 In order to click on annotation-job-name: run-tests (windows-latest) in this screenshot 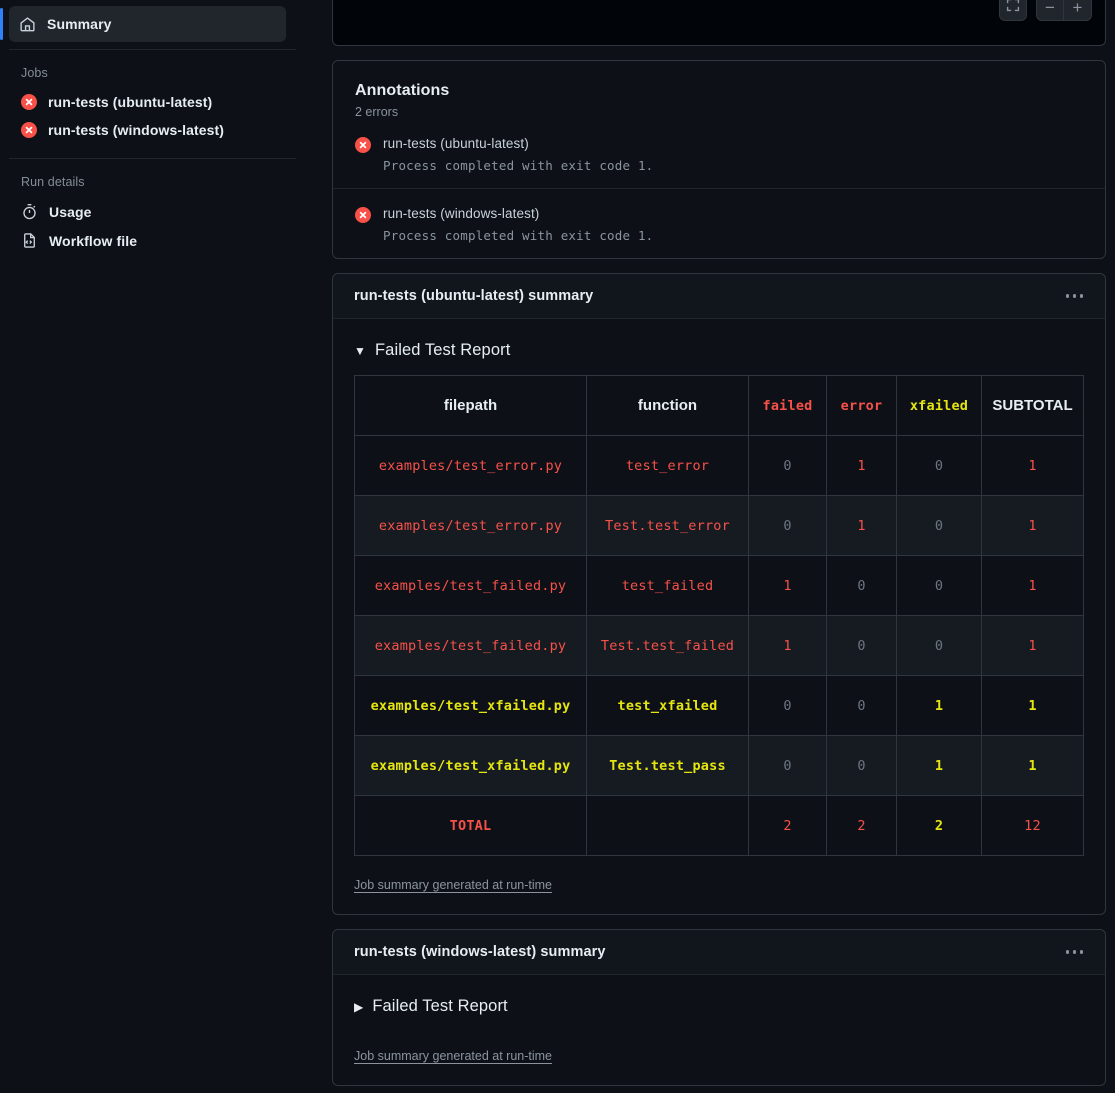, I will do `click(461, 213)`.